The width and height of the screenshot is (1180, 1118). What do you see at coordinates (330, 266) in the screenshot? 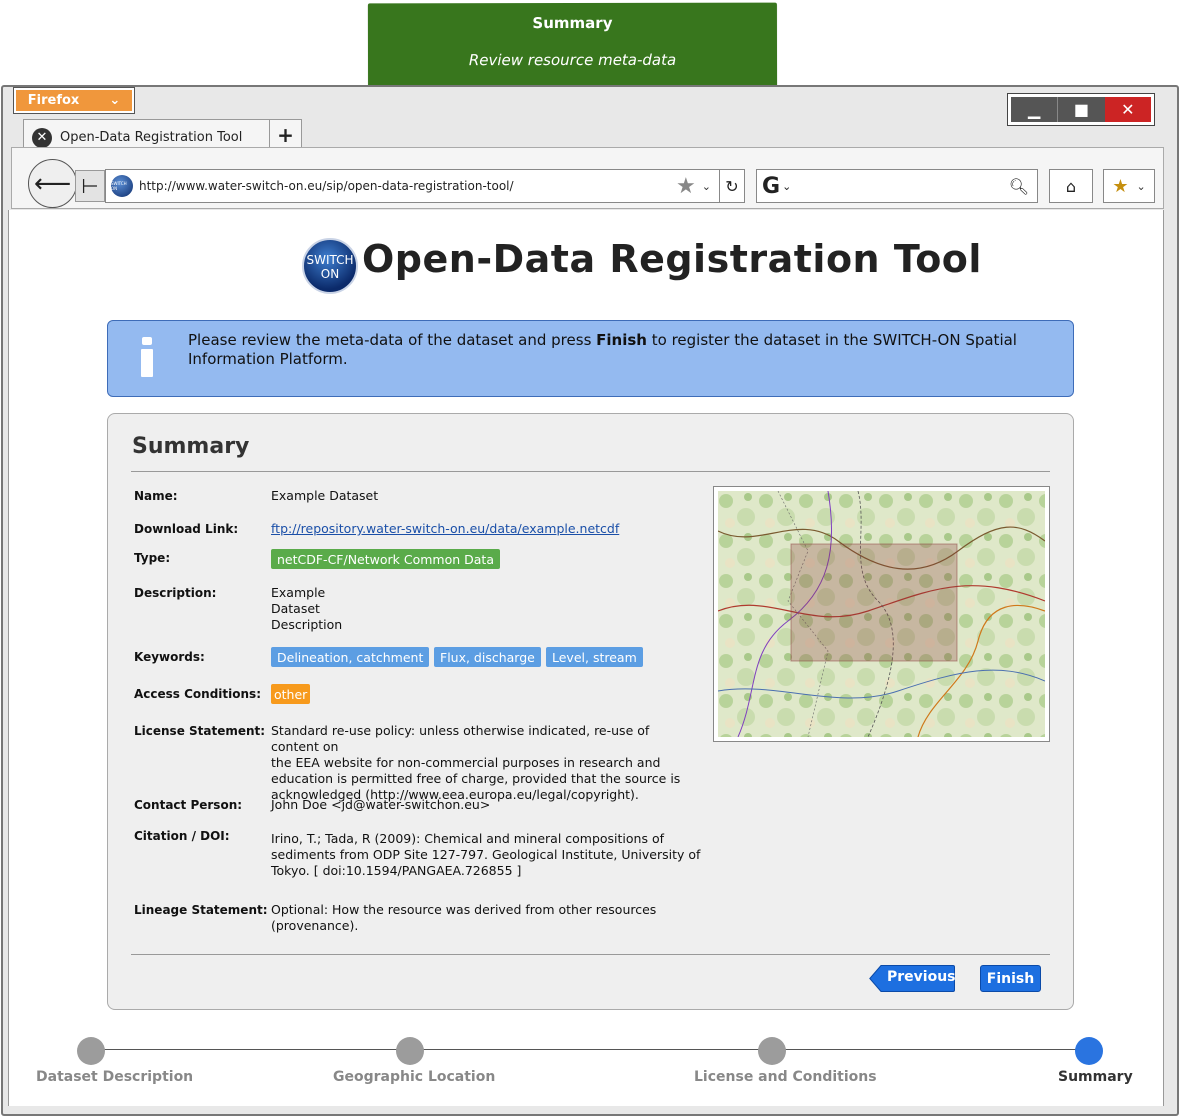
I see `switch-on-logo: SWITCH ON` at bounding box center [330, 266].